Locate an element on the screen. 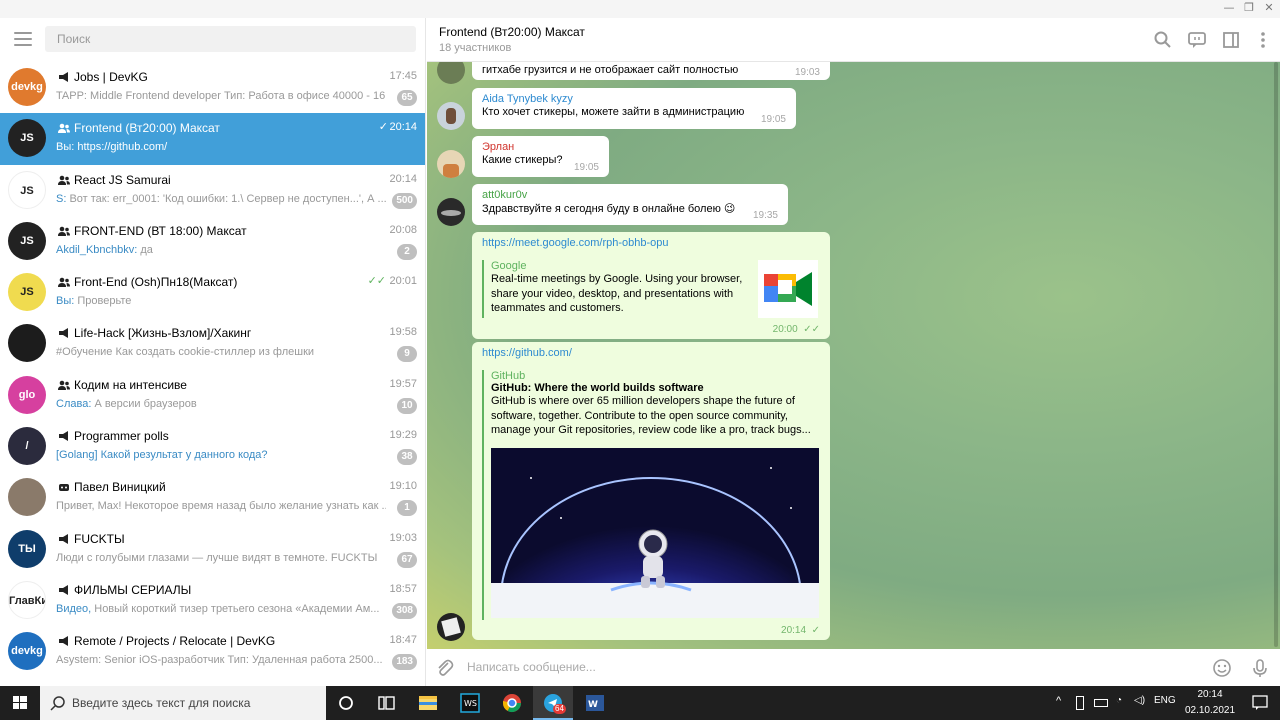  emoji-icon is located at coordinates (1222, 668).